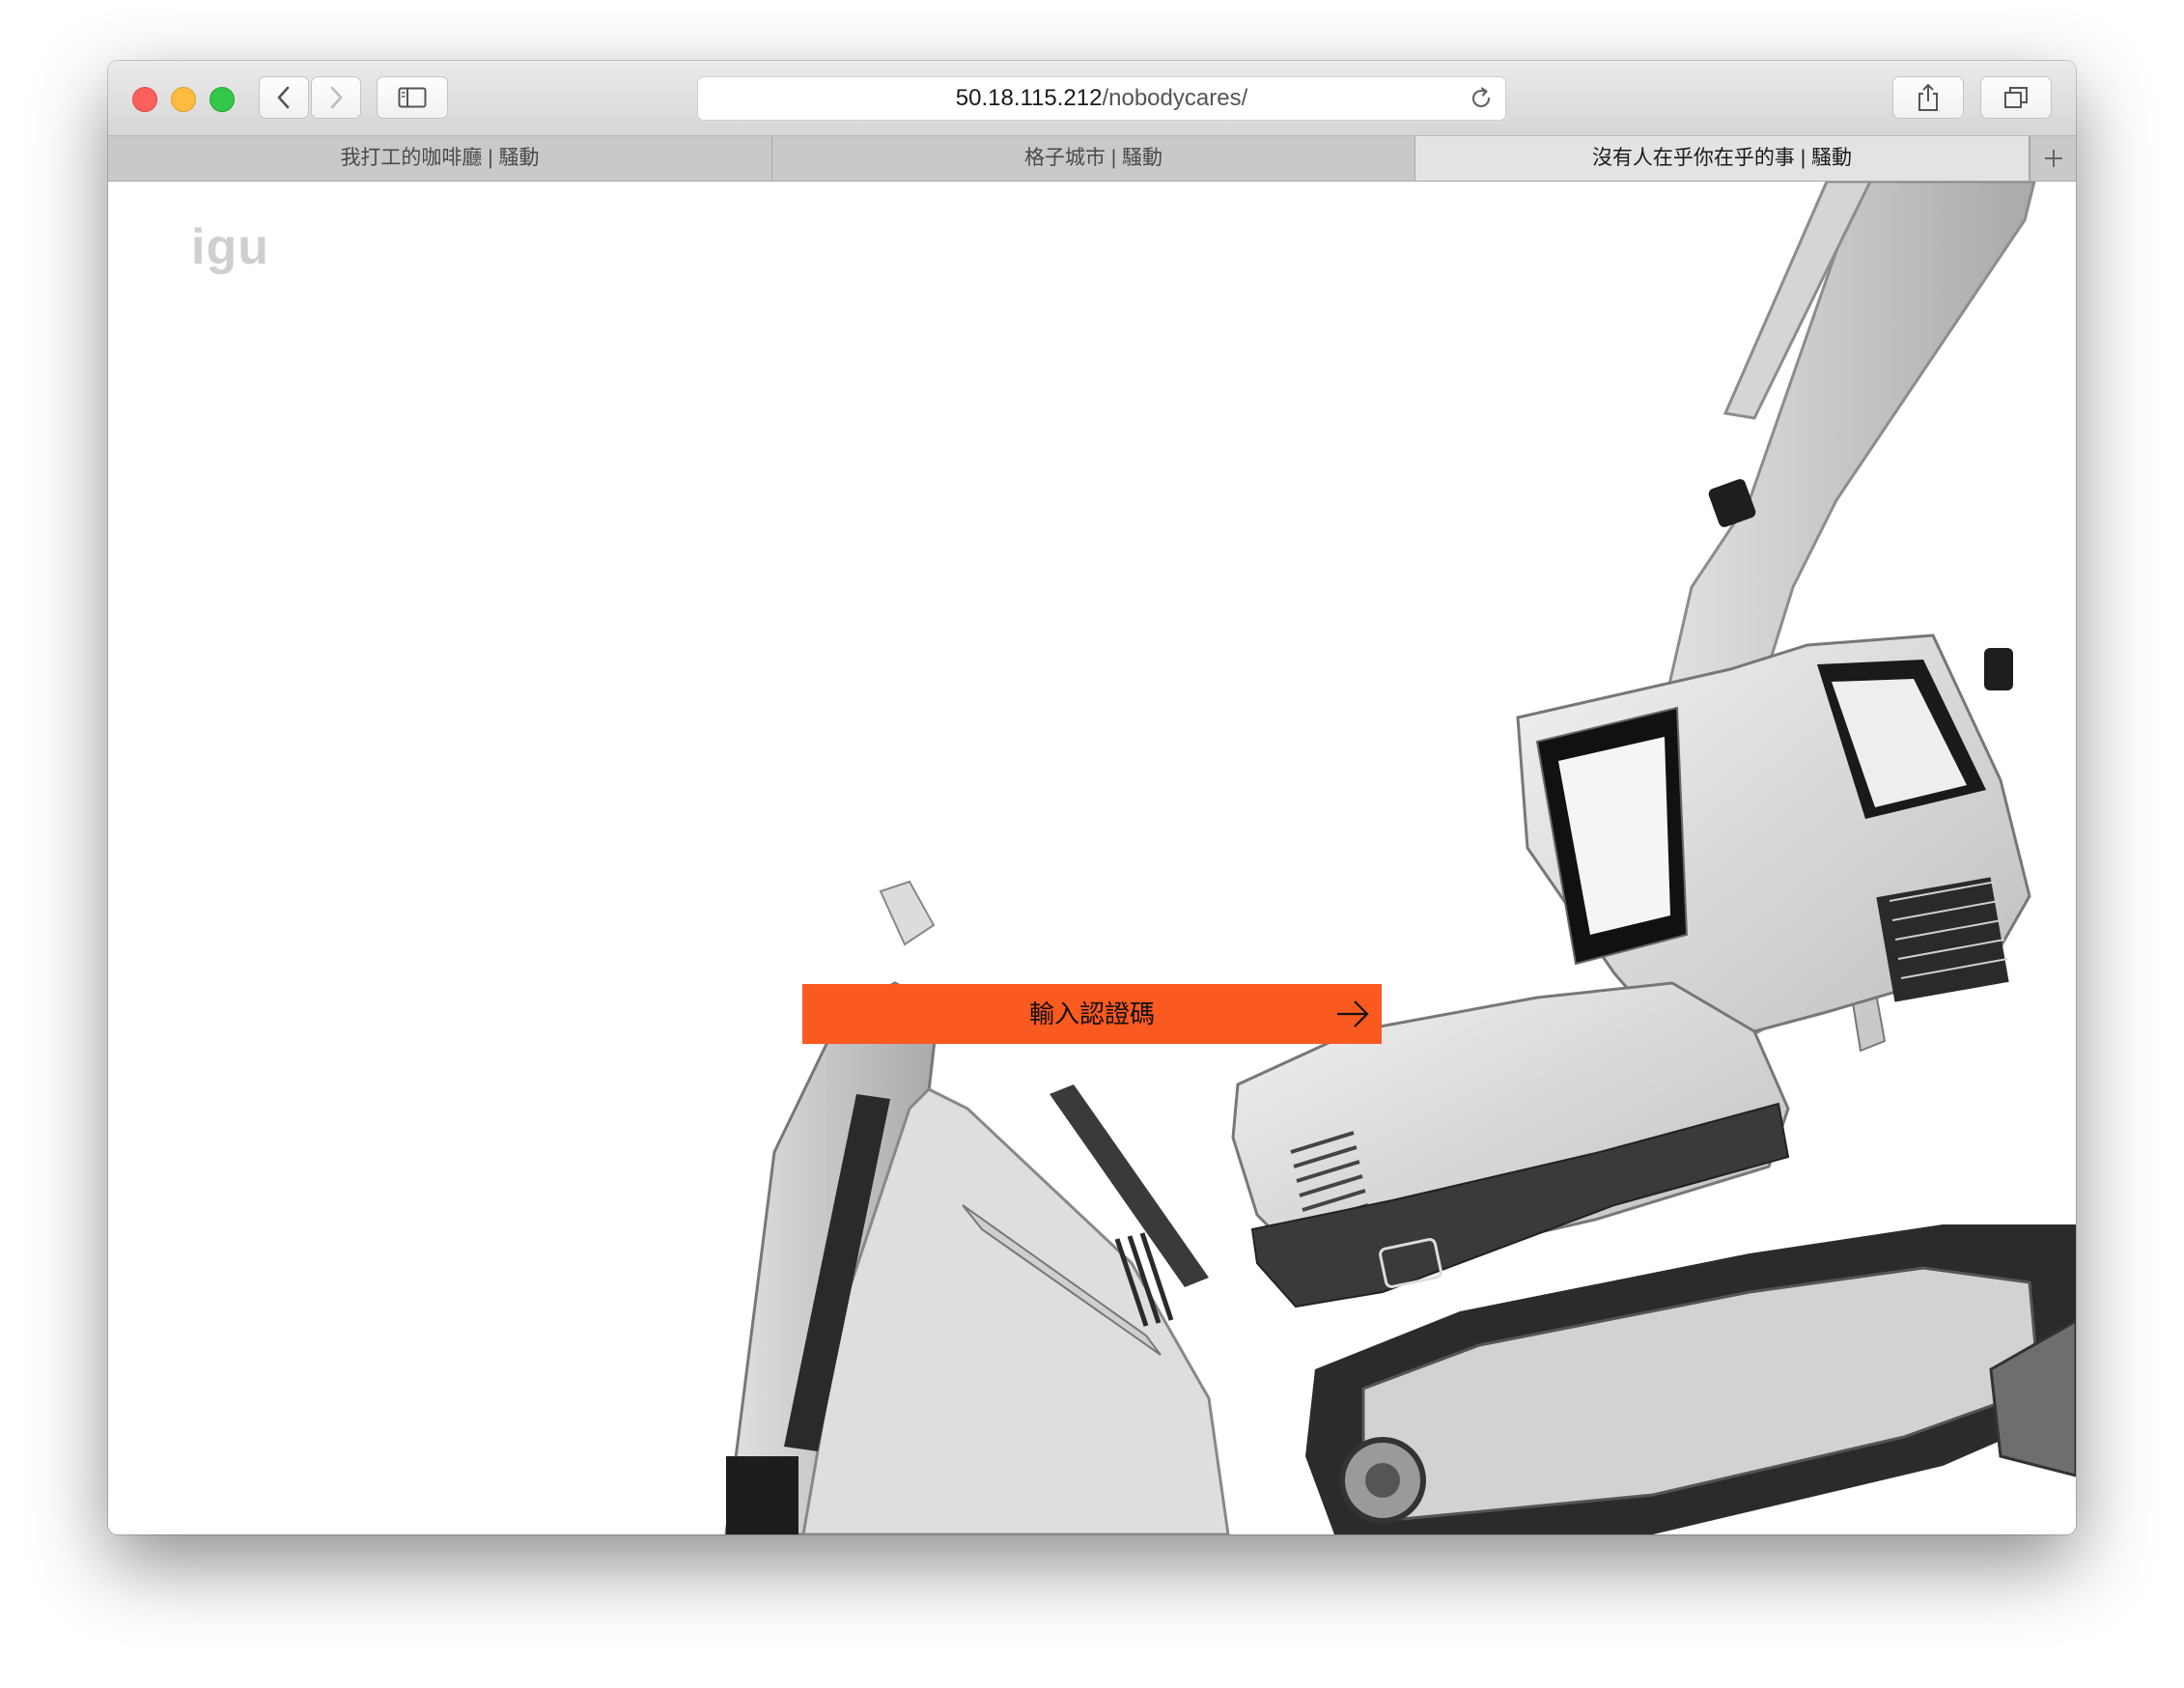  Describe the element at coordinates (1029, 98) in the screenshot. I see `address-host: 50.18.115.212` at that location.